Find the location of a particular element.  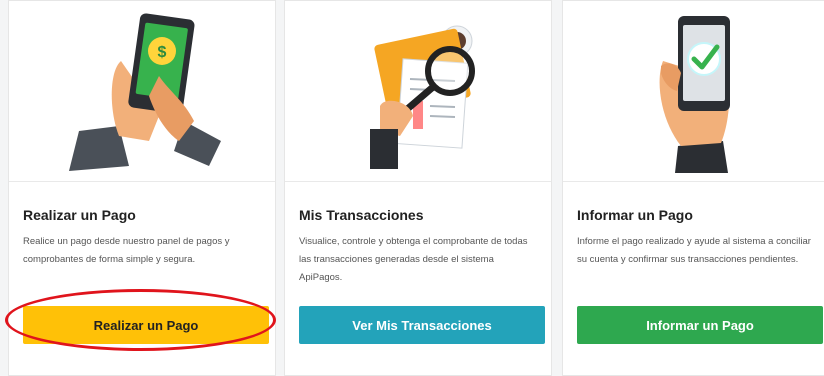

magnifier-document-icon is located at coordinates (422, 97).